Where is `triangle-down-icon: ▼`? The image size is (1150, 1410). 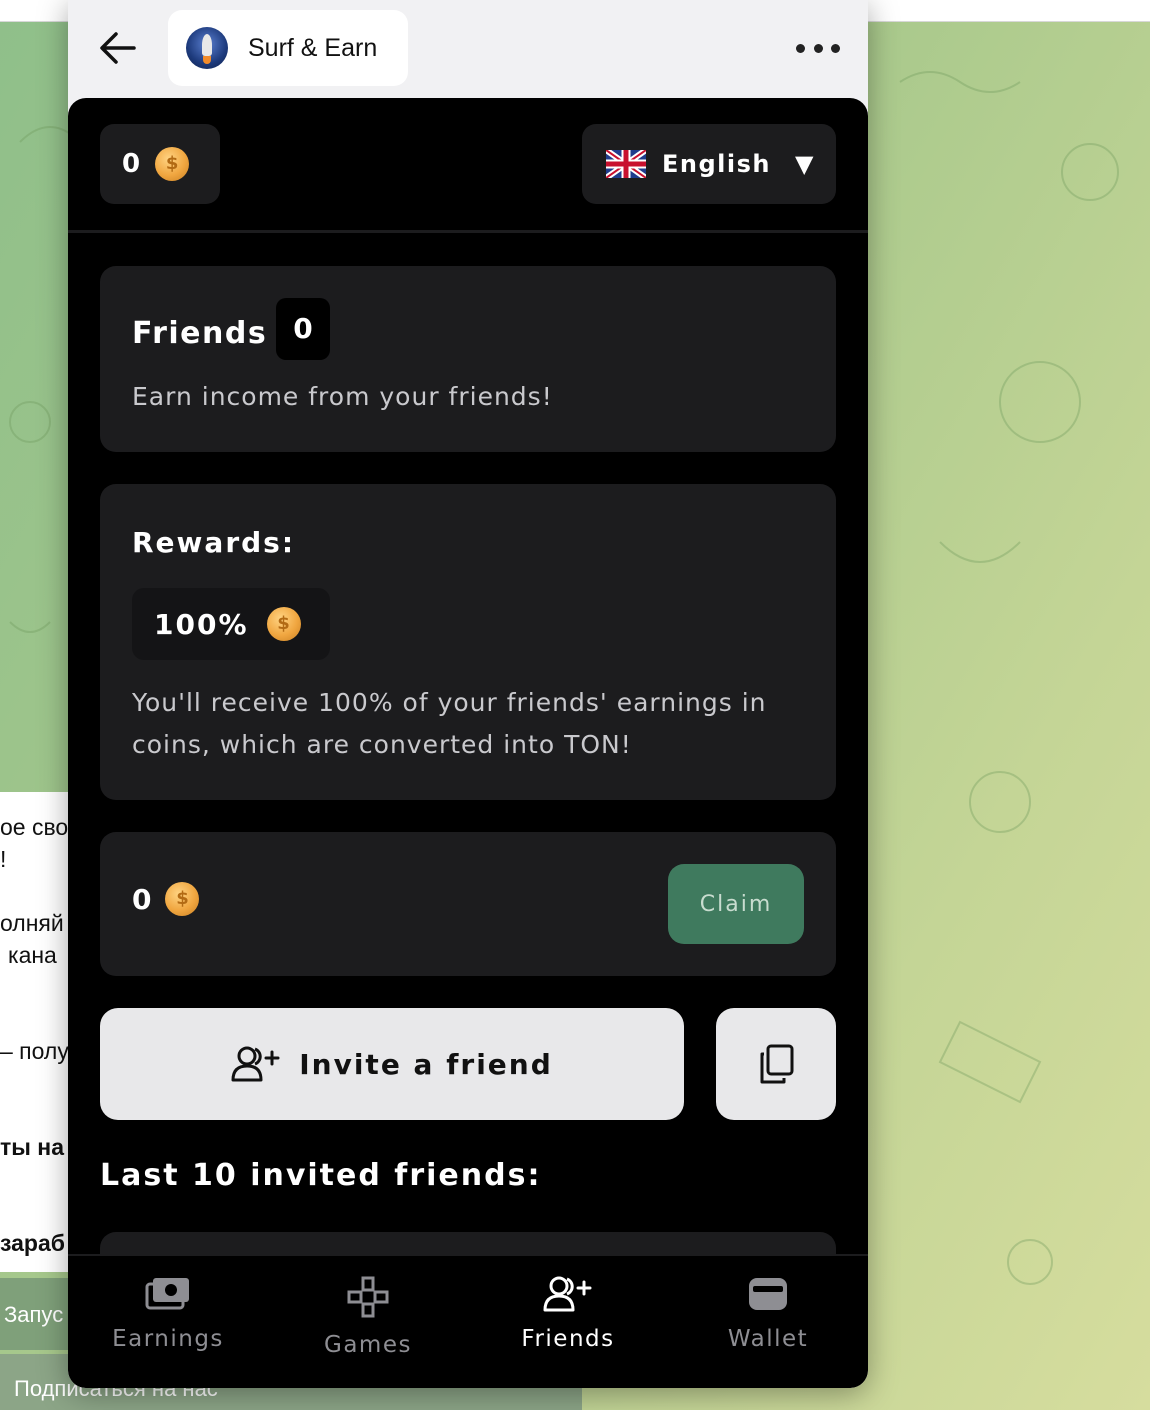 triangle-down-icon: ▼ is located at coordinates (804, 164).